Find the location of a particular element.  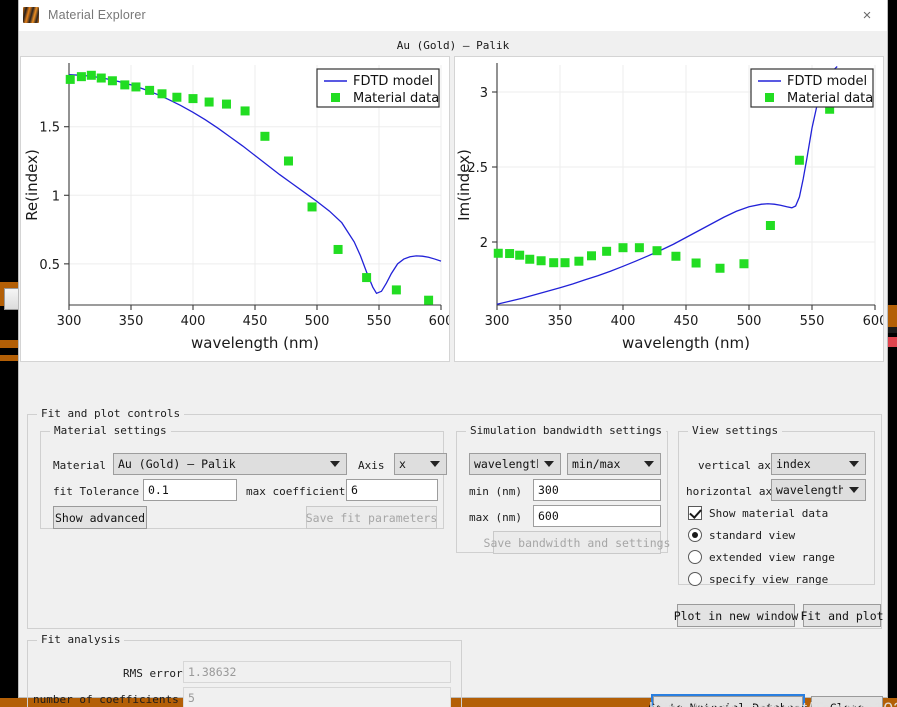

save-fit-parameters-button: Save fit parameters is located at coordinates (371, 517).